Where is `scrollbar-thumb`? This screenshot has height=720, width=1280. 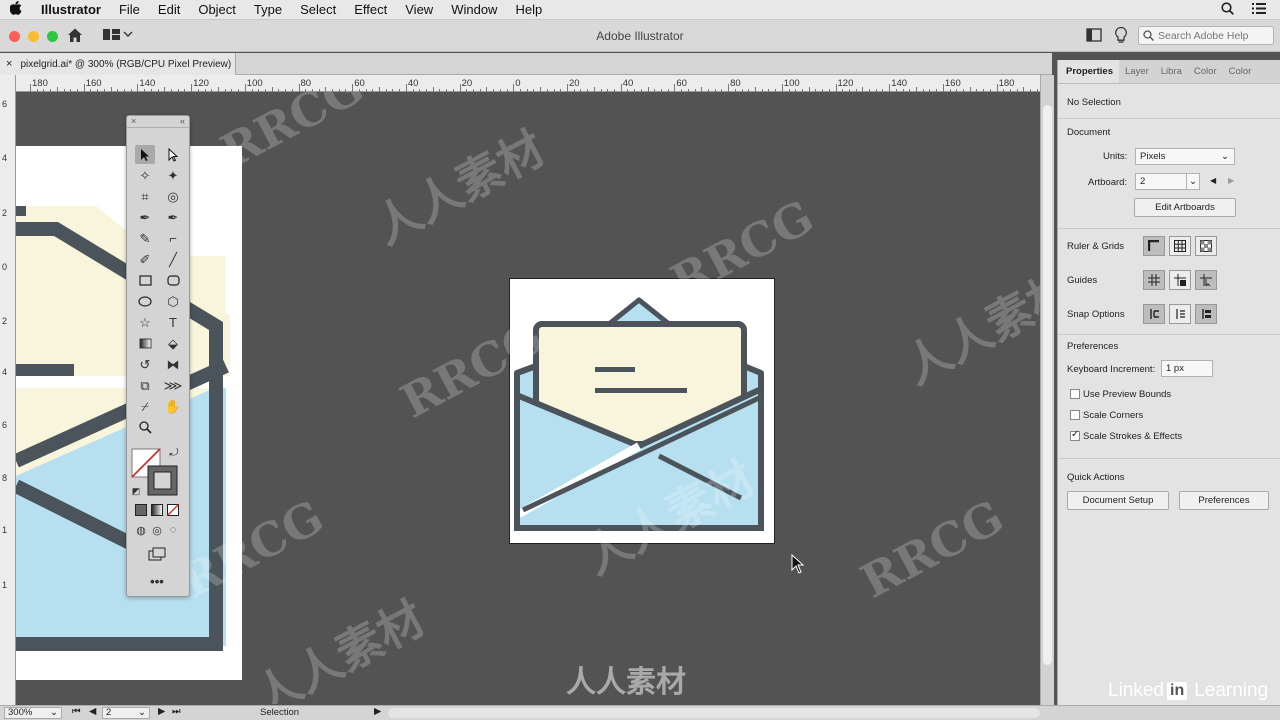
scrollbar-thumb is located at coordinates (1047, 385).